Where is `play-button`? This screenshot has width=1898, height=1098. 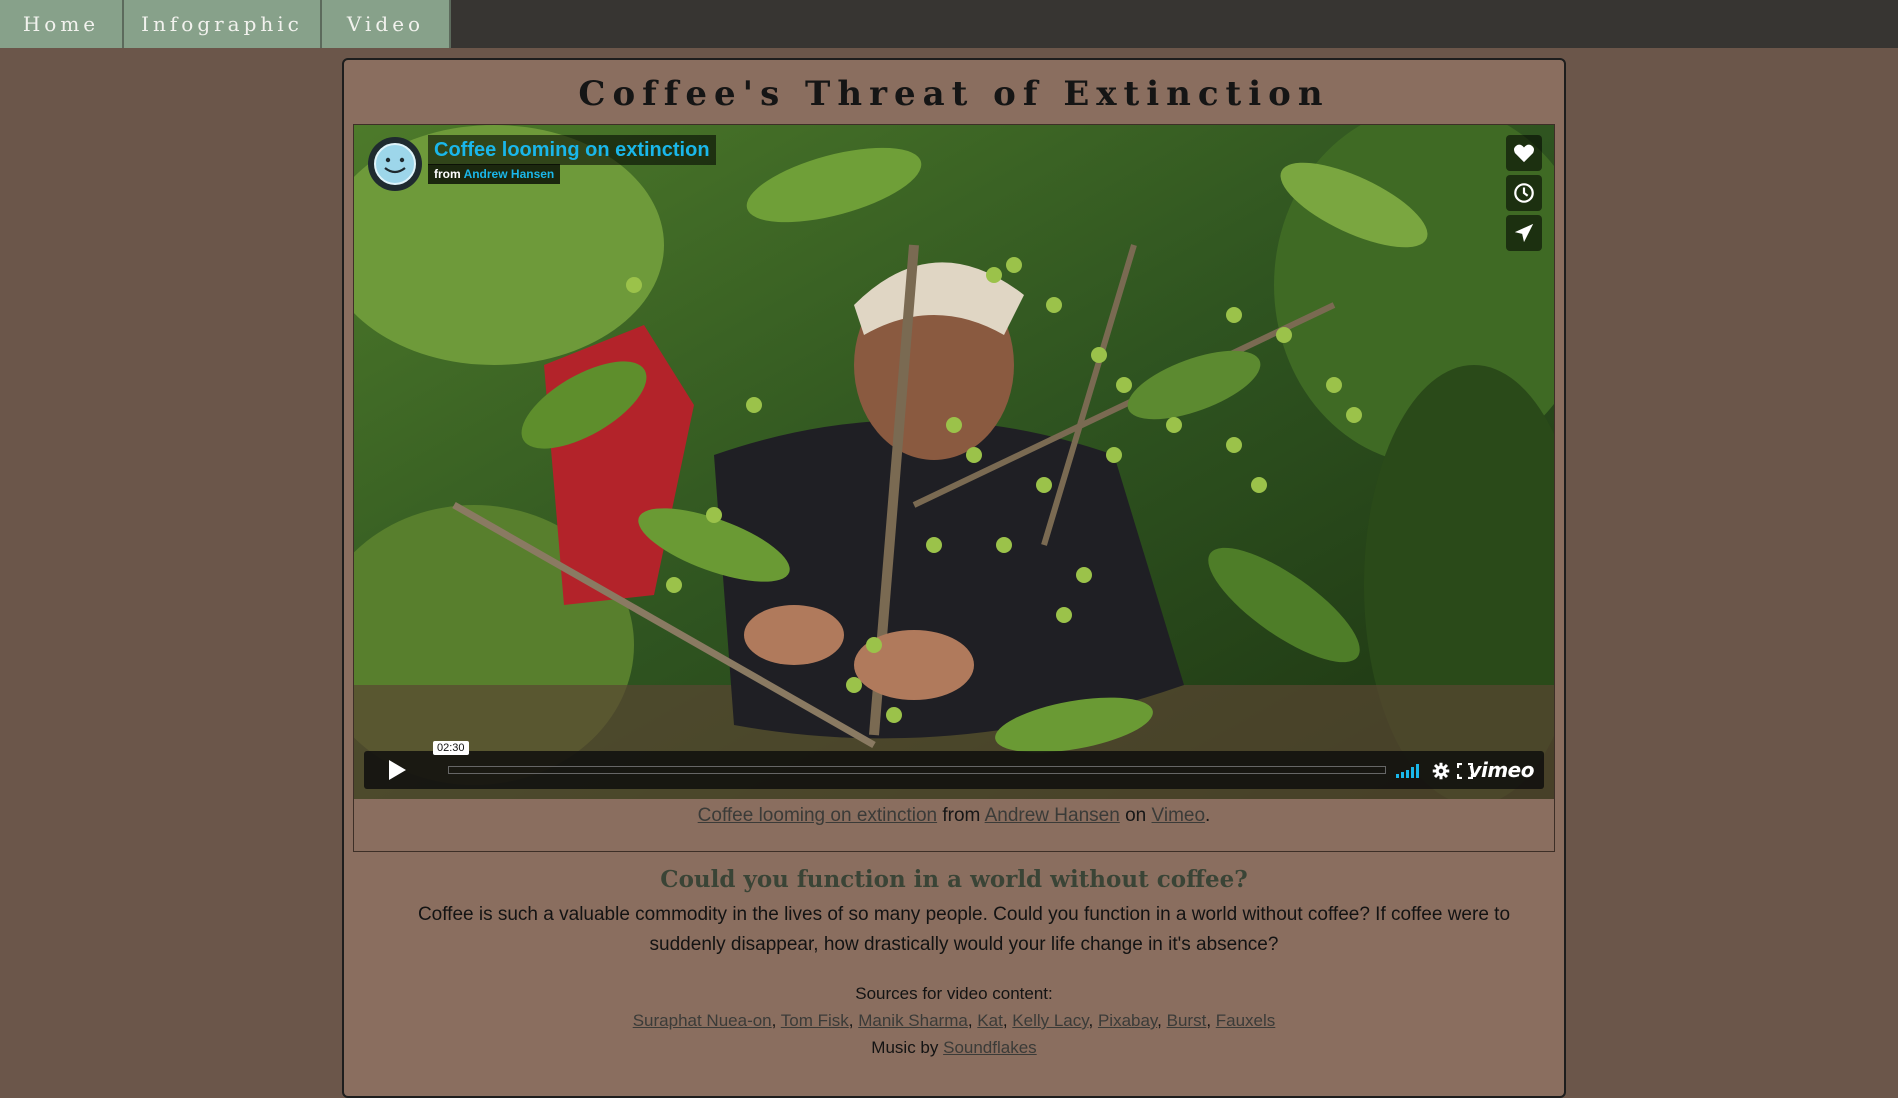 play-button is located at coordinates (397, 770).